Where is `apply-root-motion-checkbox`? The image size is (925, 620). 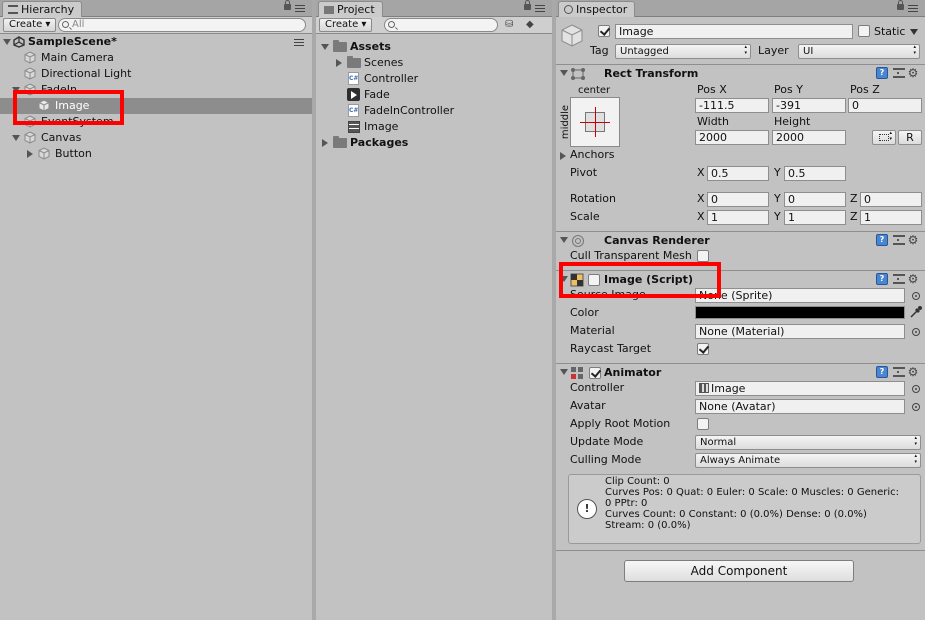 apply-root-motion-checkbox is located at coordinates (703, 424).